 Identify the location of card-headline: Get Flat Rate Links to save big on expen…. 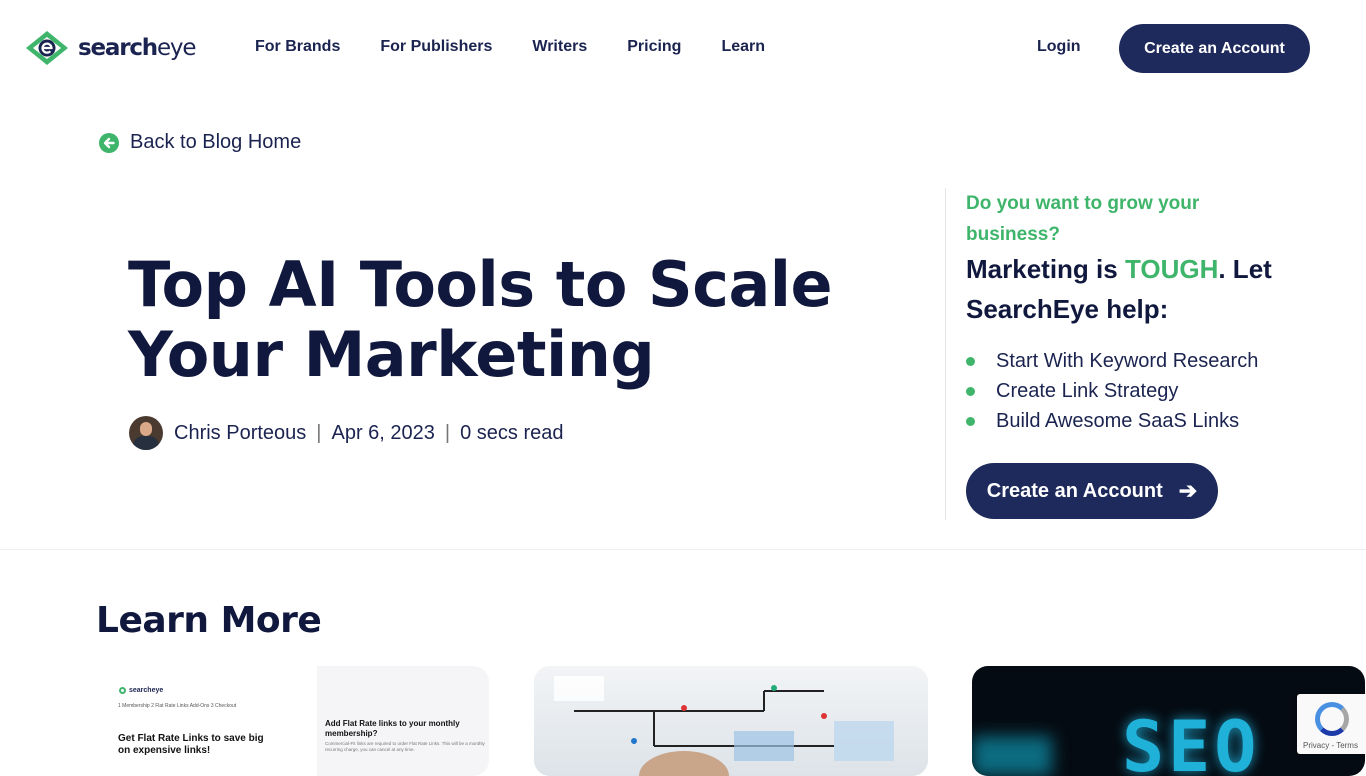
(191, 744).